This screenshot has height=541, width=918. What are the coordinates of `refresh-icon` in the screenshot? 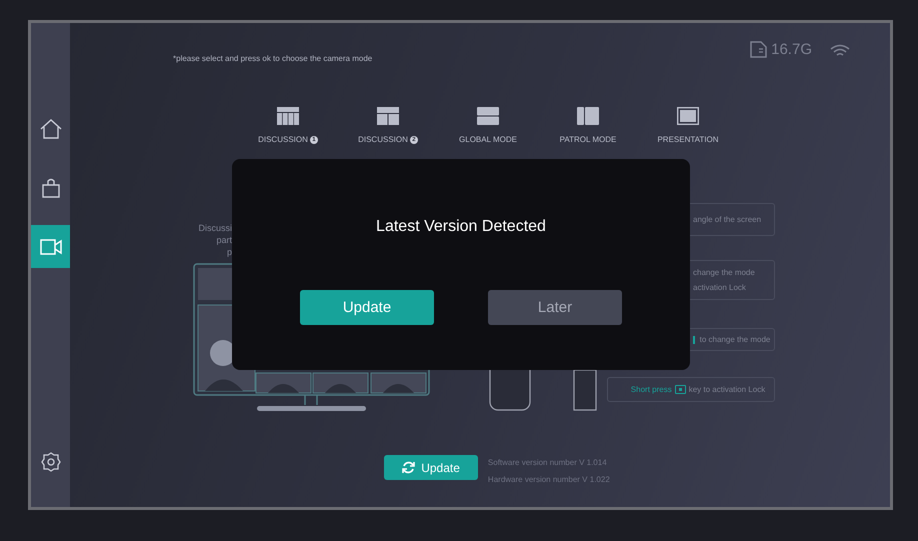 It's located at (409, 467).